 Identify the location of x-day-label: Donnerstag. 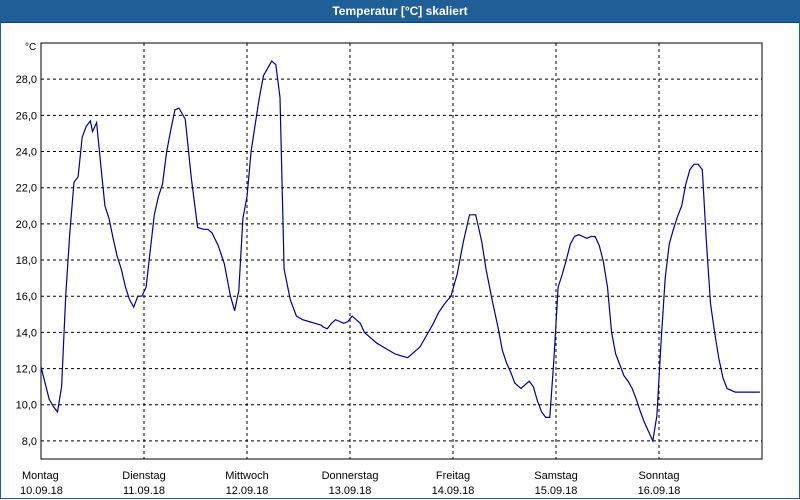
(350, 476).